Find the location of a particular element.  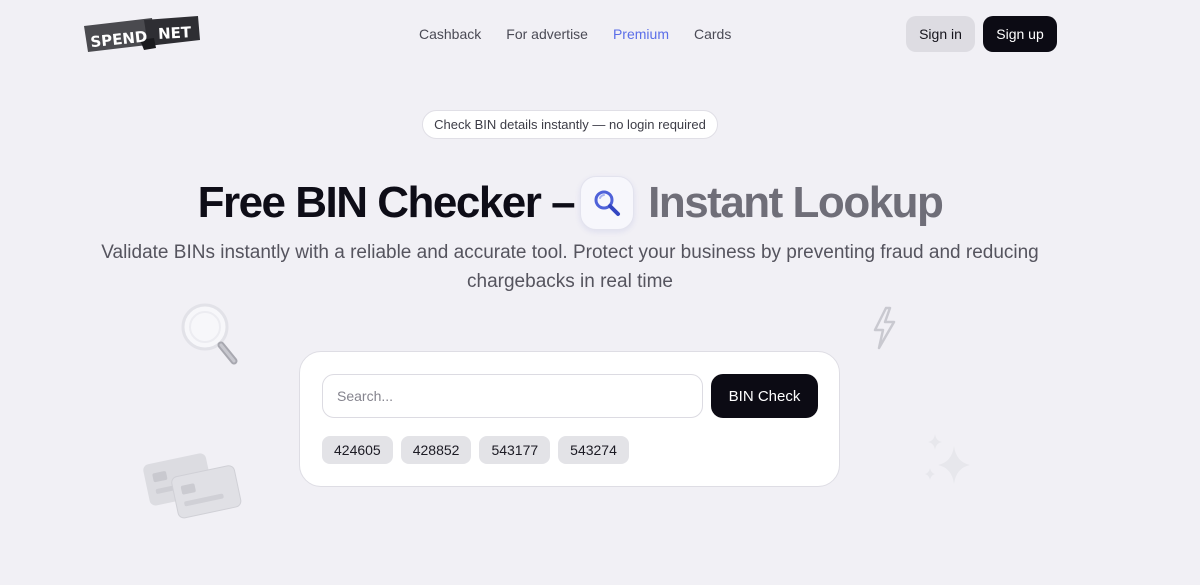

sparkles-icon is located at coordinates (952, 464).